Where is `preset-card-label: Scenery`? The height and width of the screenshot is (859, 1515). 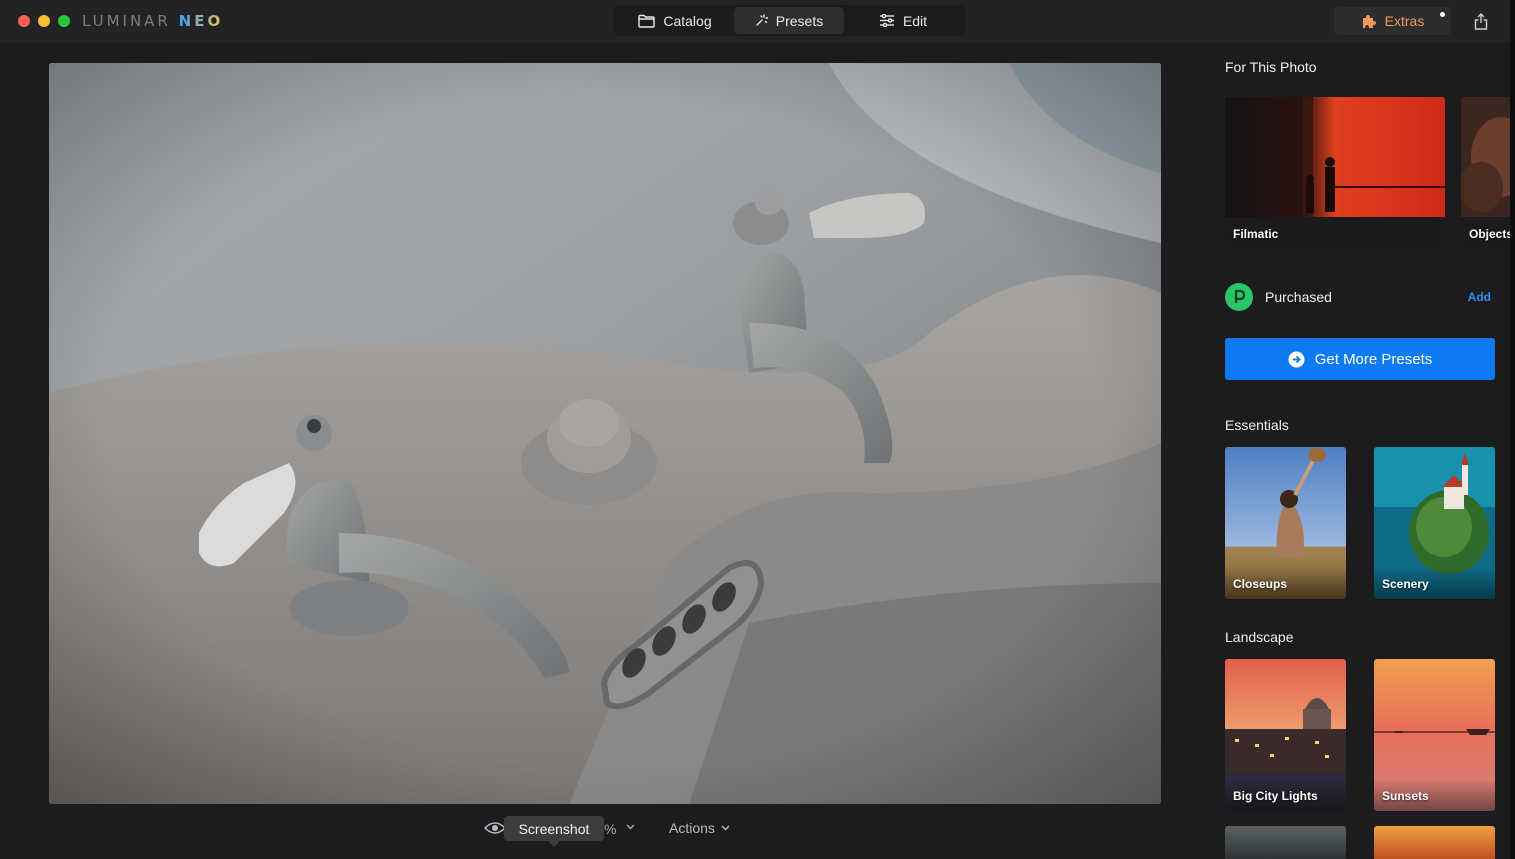
preset-card-label: Scenery is located at coordinates (1405, 584).